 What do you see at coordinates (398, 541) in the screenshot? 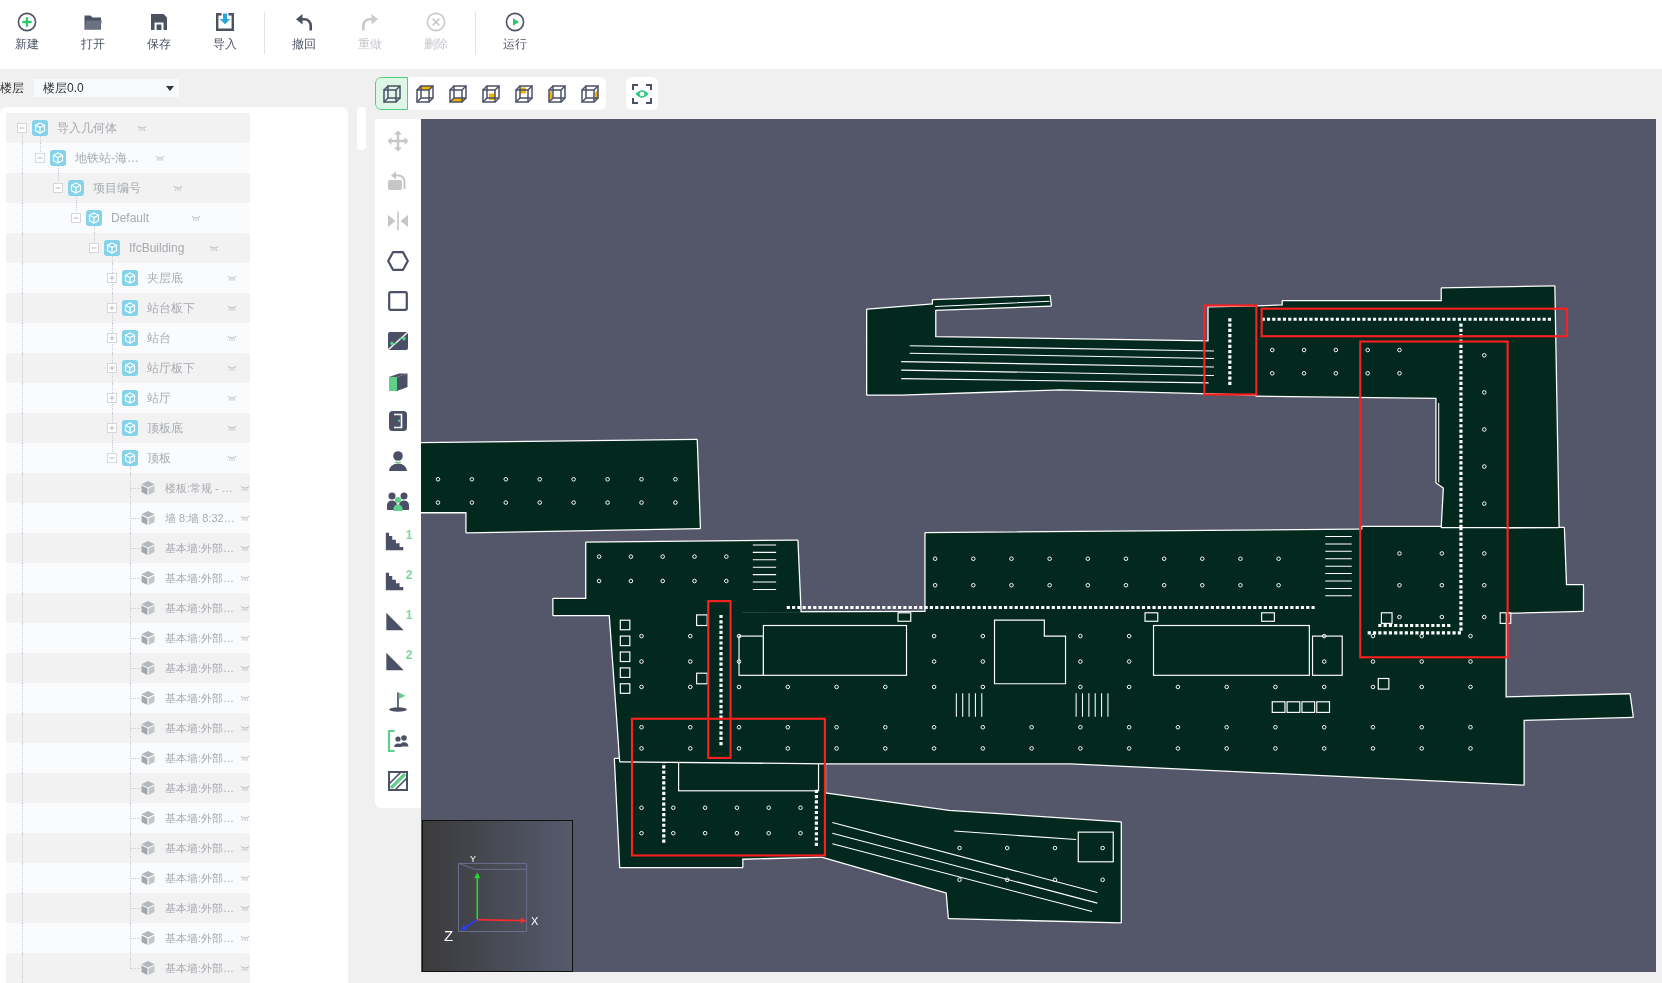
I see `stairs-tool-button: 1` at bounding box center [398, 541].